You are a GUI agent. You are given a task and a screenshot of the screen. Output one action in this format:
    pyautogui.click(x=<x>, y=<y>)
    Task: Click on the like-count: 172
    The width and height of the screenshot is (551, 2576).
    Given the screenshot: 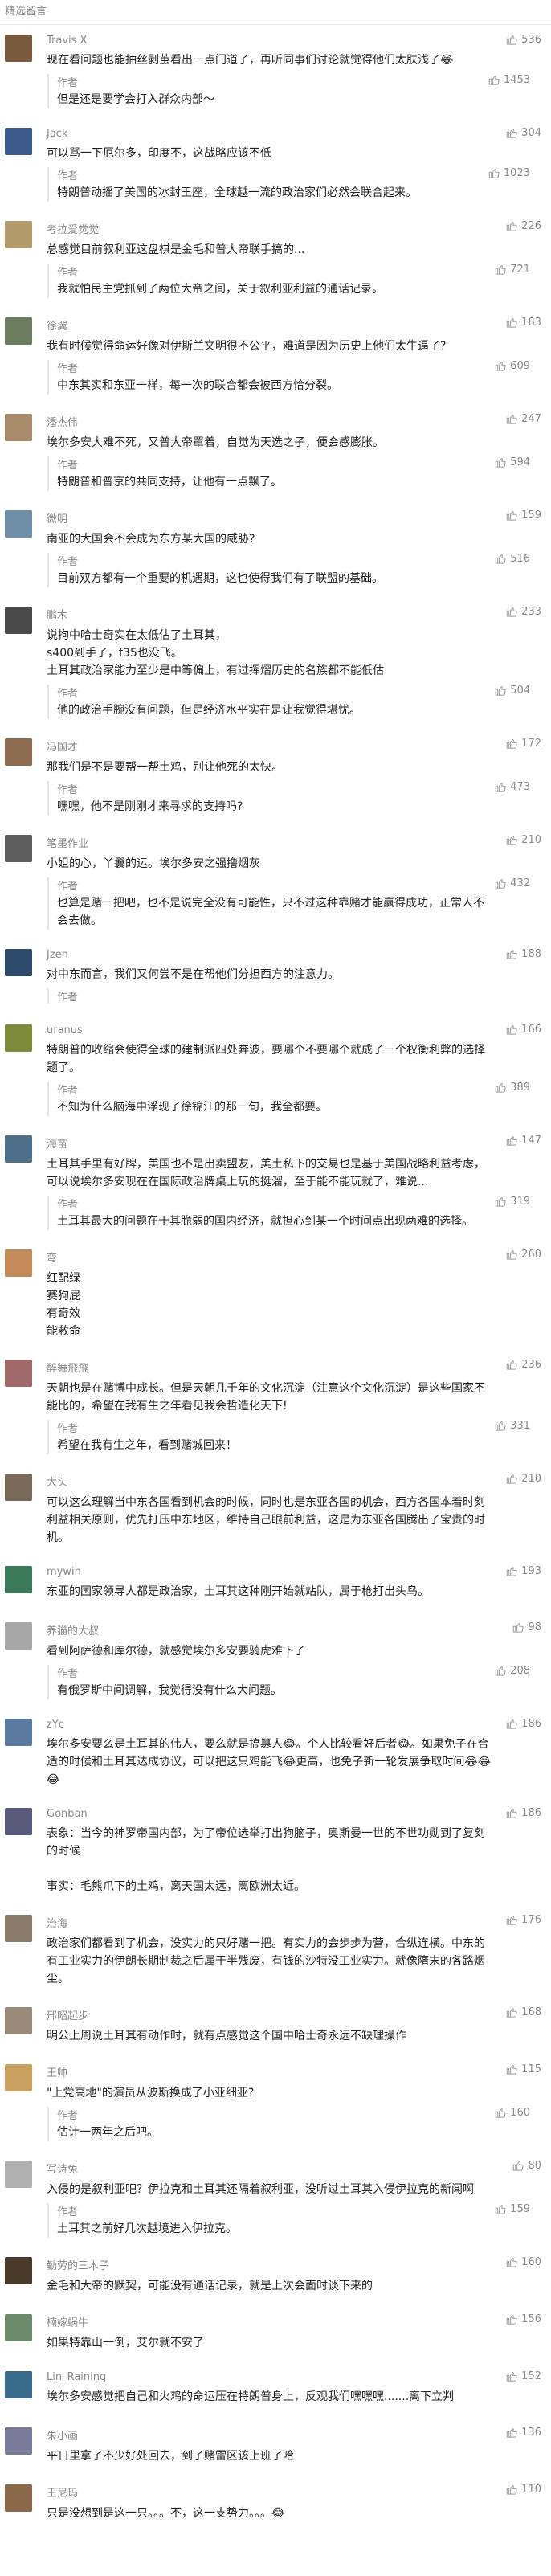 What is the action you would take?
    pyautogui.click(x=531, y=744)
    